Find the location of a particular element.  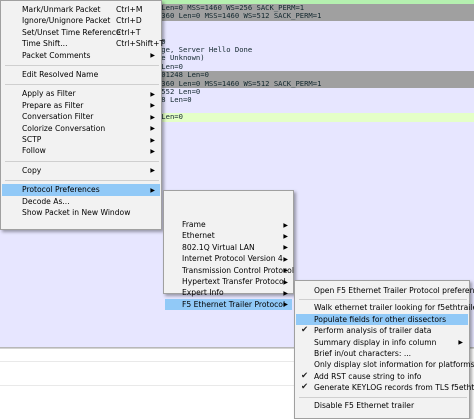

menu-item-shortcut: Ctrl+M is located at coordinates (129, 9).